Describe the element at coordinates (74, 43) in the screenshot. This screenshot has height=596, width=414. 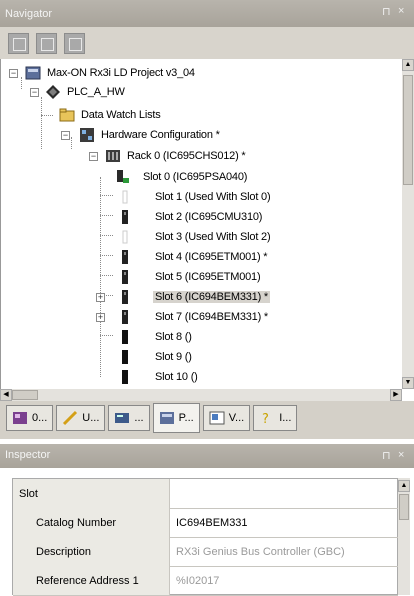
I see `properties-icon` at that location.